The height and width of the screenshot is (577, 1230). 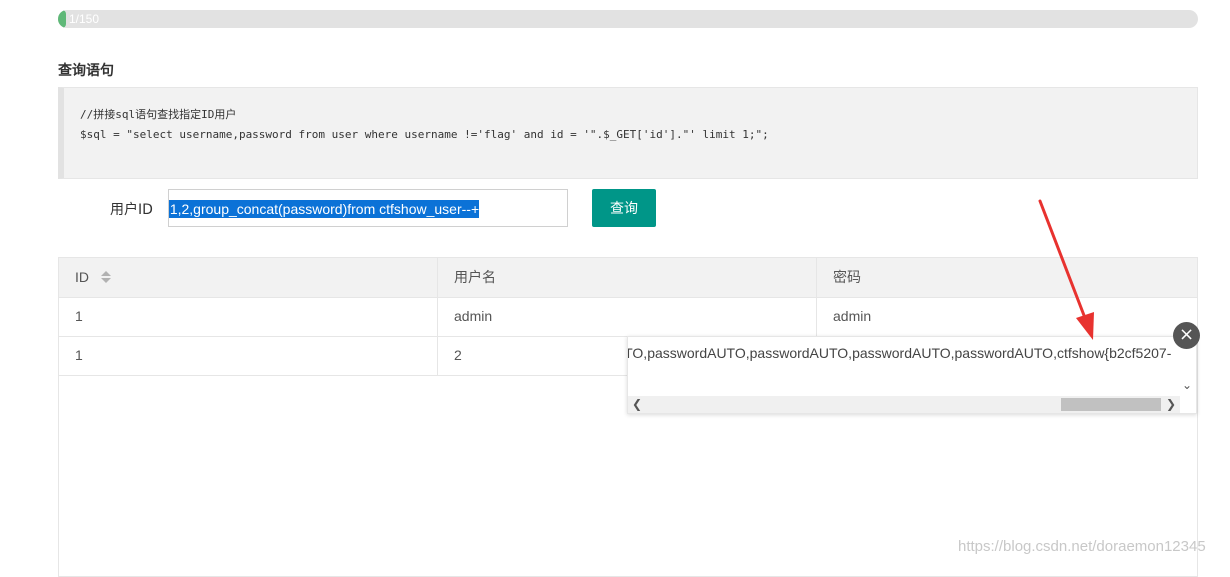 I want to click on section-title: 查询语句, so click(x=86, y=71).